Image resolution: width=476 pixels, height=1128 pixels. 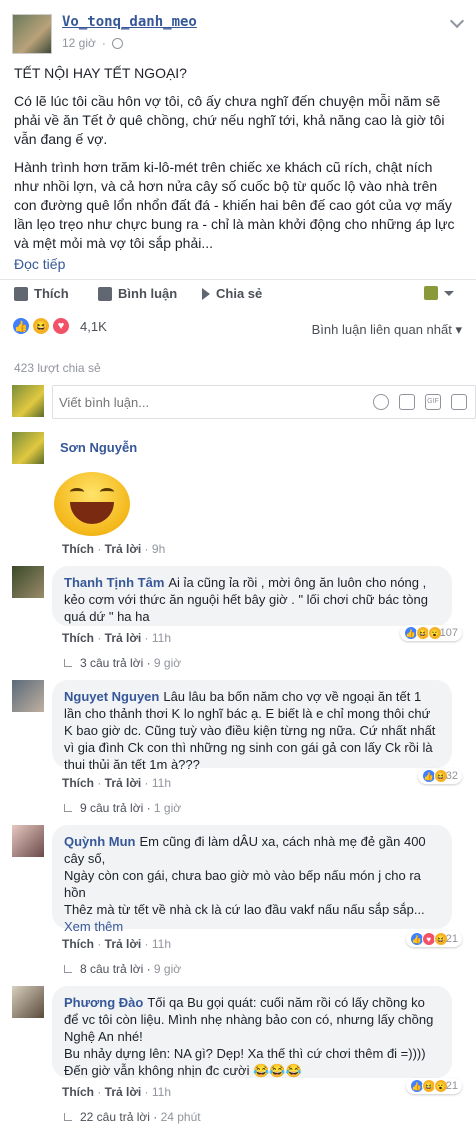 What do you see at coordinates (92, 504) in the screenshot?
I see `laughing-sticker` at bounding box center [92, 504].